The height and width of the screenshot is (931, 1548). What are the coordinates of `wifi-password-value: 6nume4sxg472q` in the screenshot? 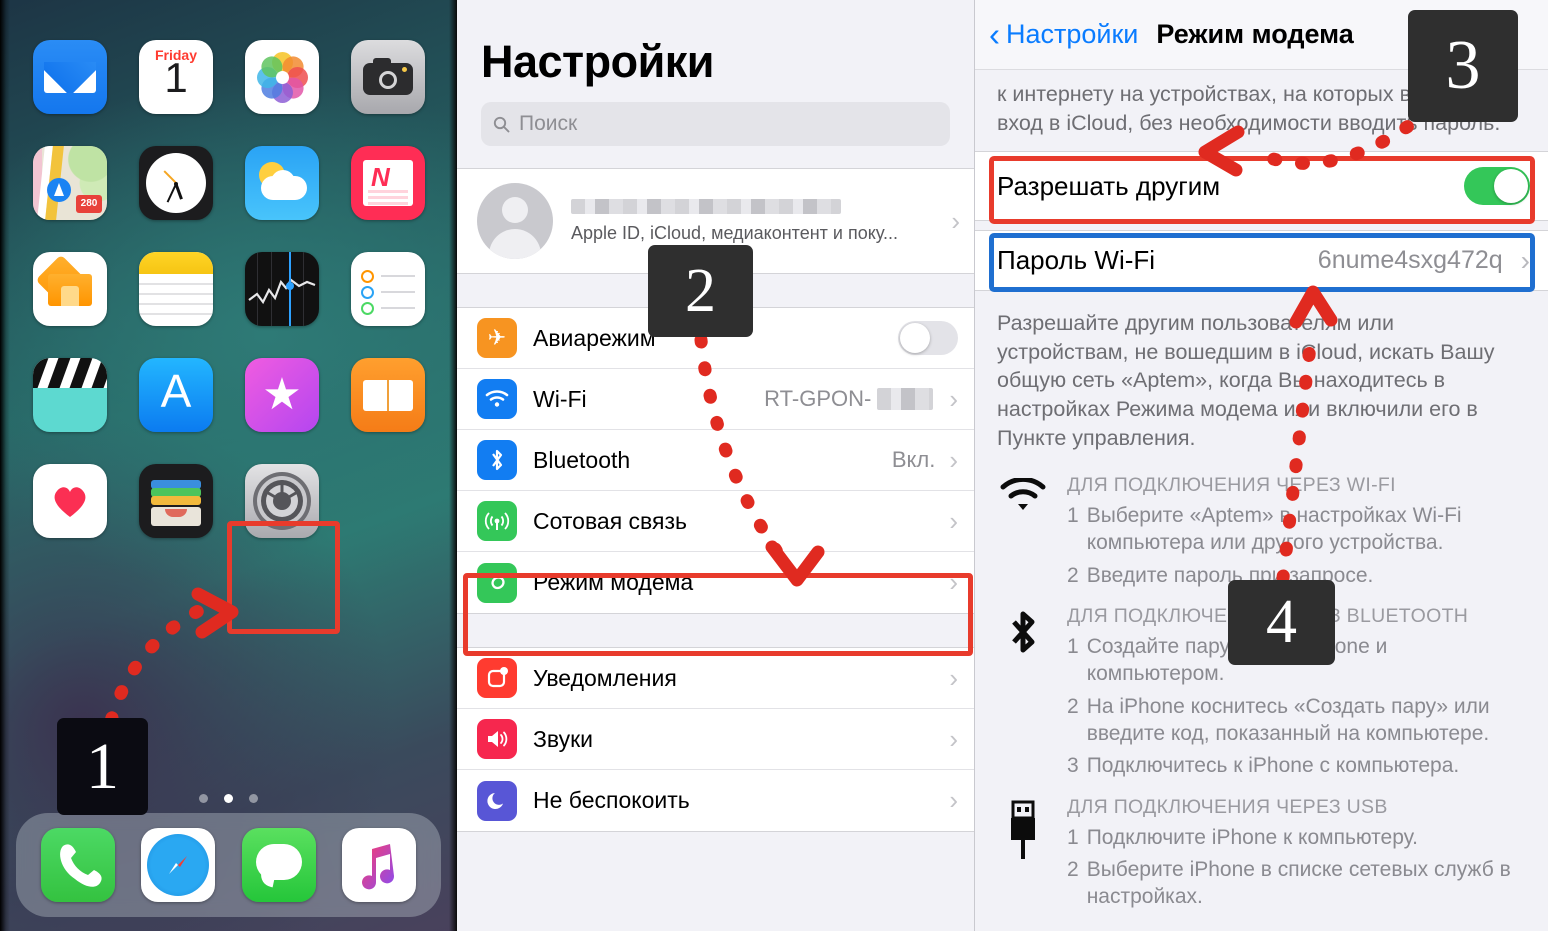 It's located at (1410, 260).